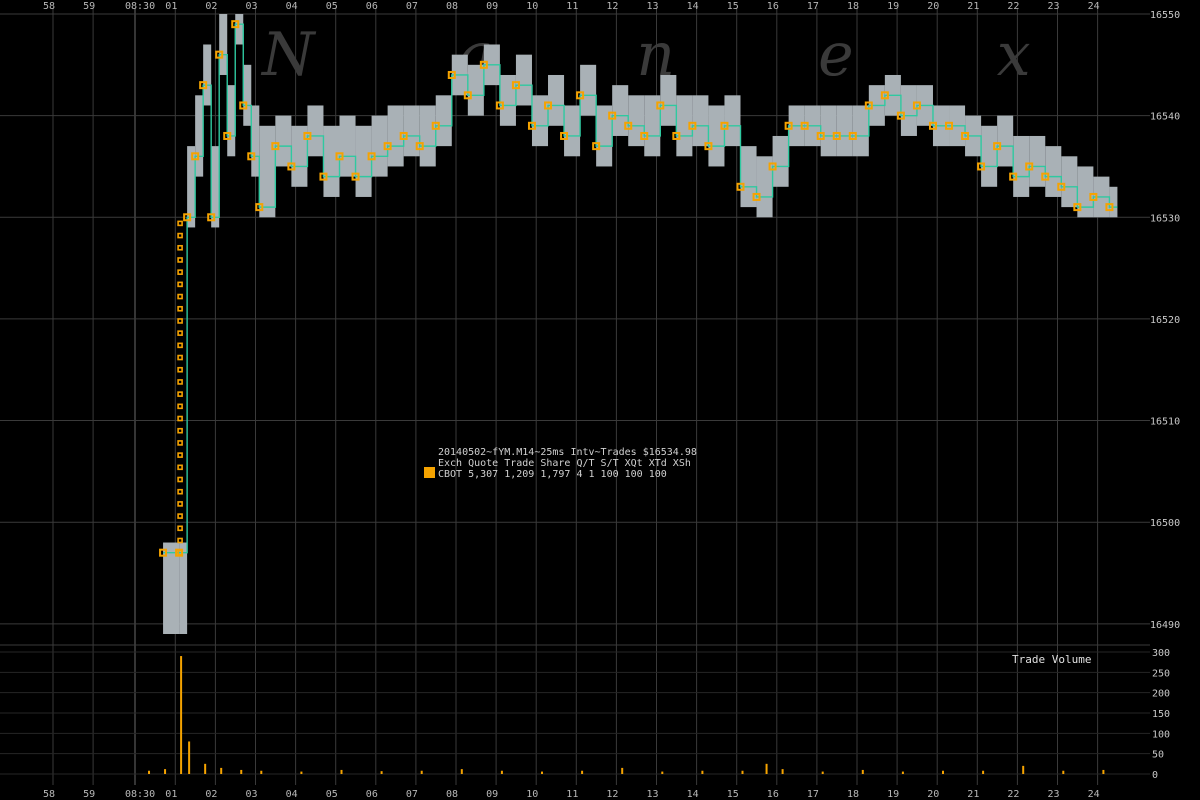 This screenshot has height=800, width=1200. I want to click on x-tick-label-top: 13, so click(653, 6).